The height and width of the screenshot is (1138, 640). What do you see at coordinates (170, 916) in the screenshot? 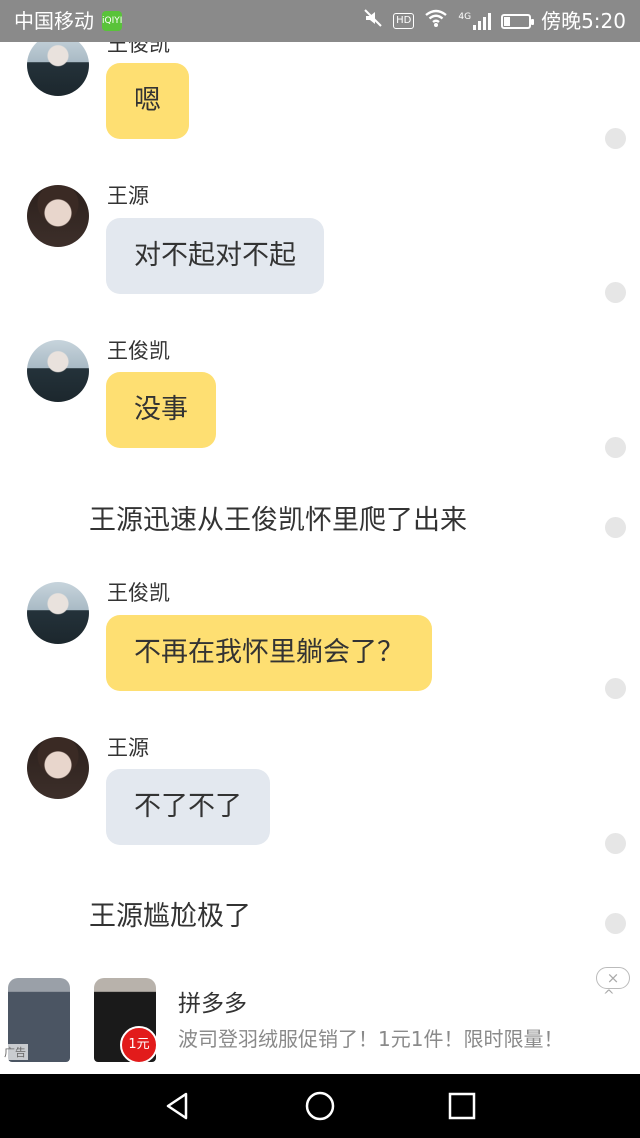
I see `narration-text: 王源尴尬极了` at bounding box center [170, 916].